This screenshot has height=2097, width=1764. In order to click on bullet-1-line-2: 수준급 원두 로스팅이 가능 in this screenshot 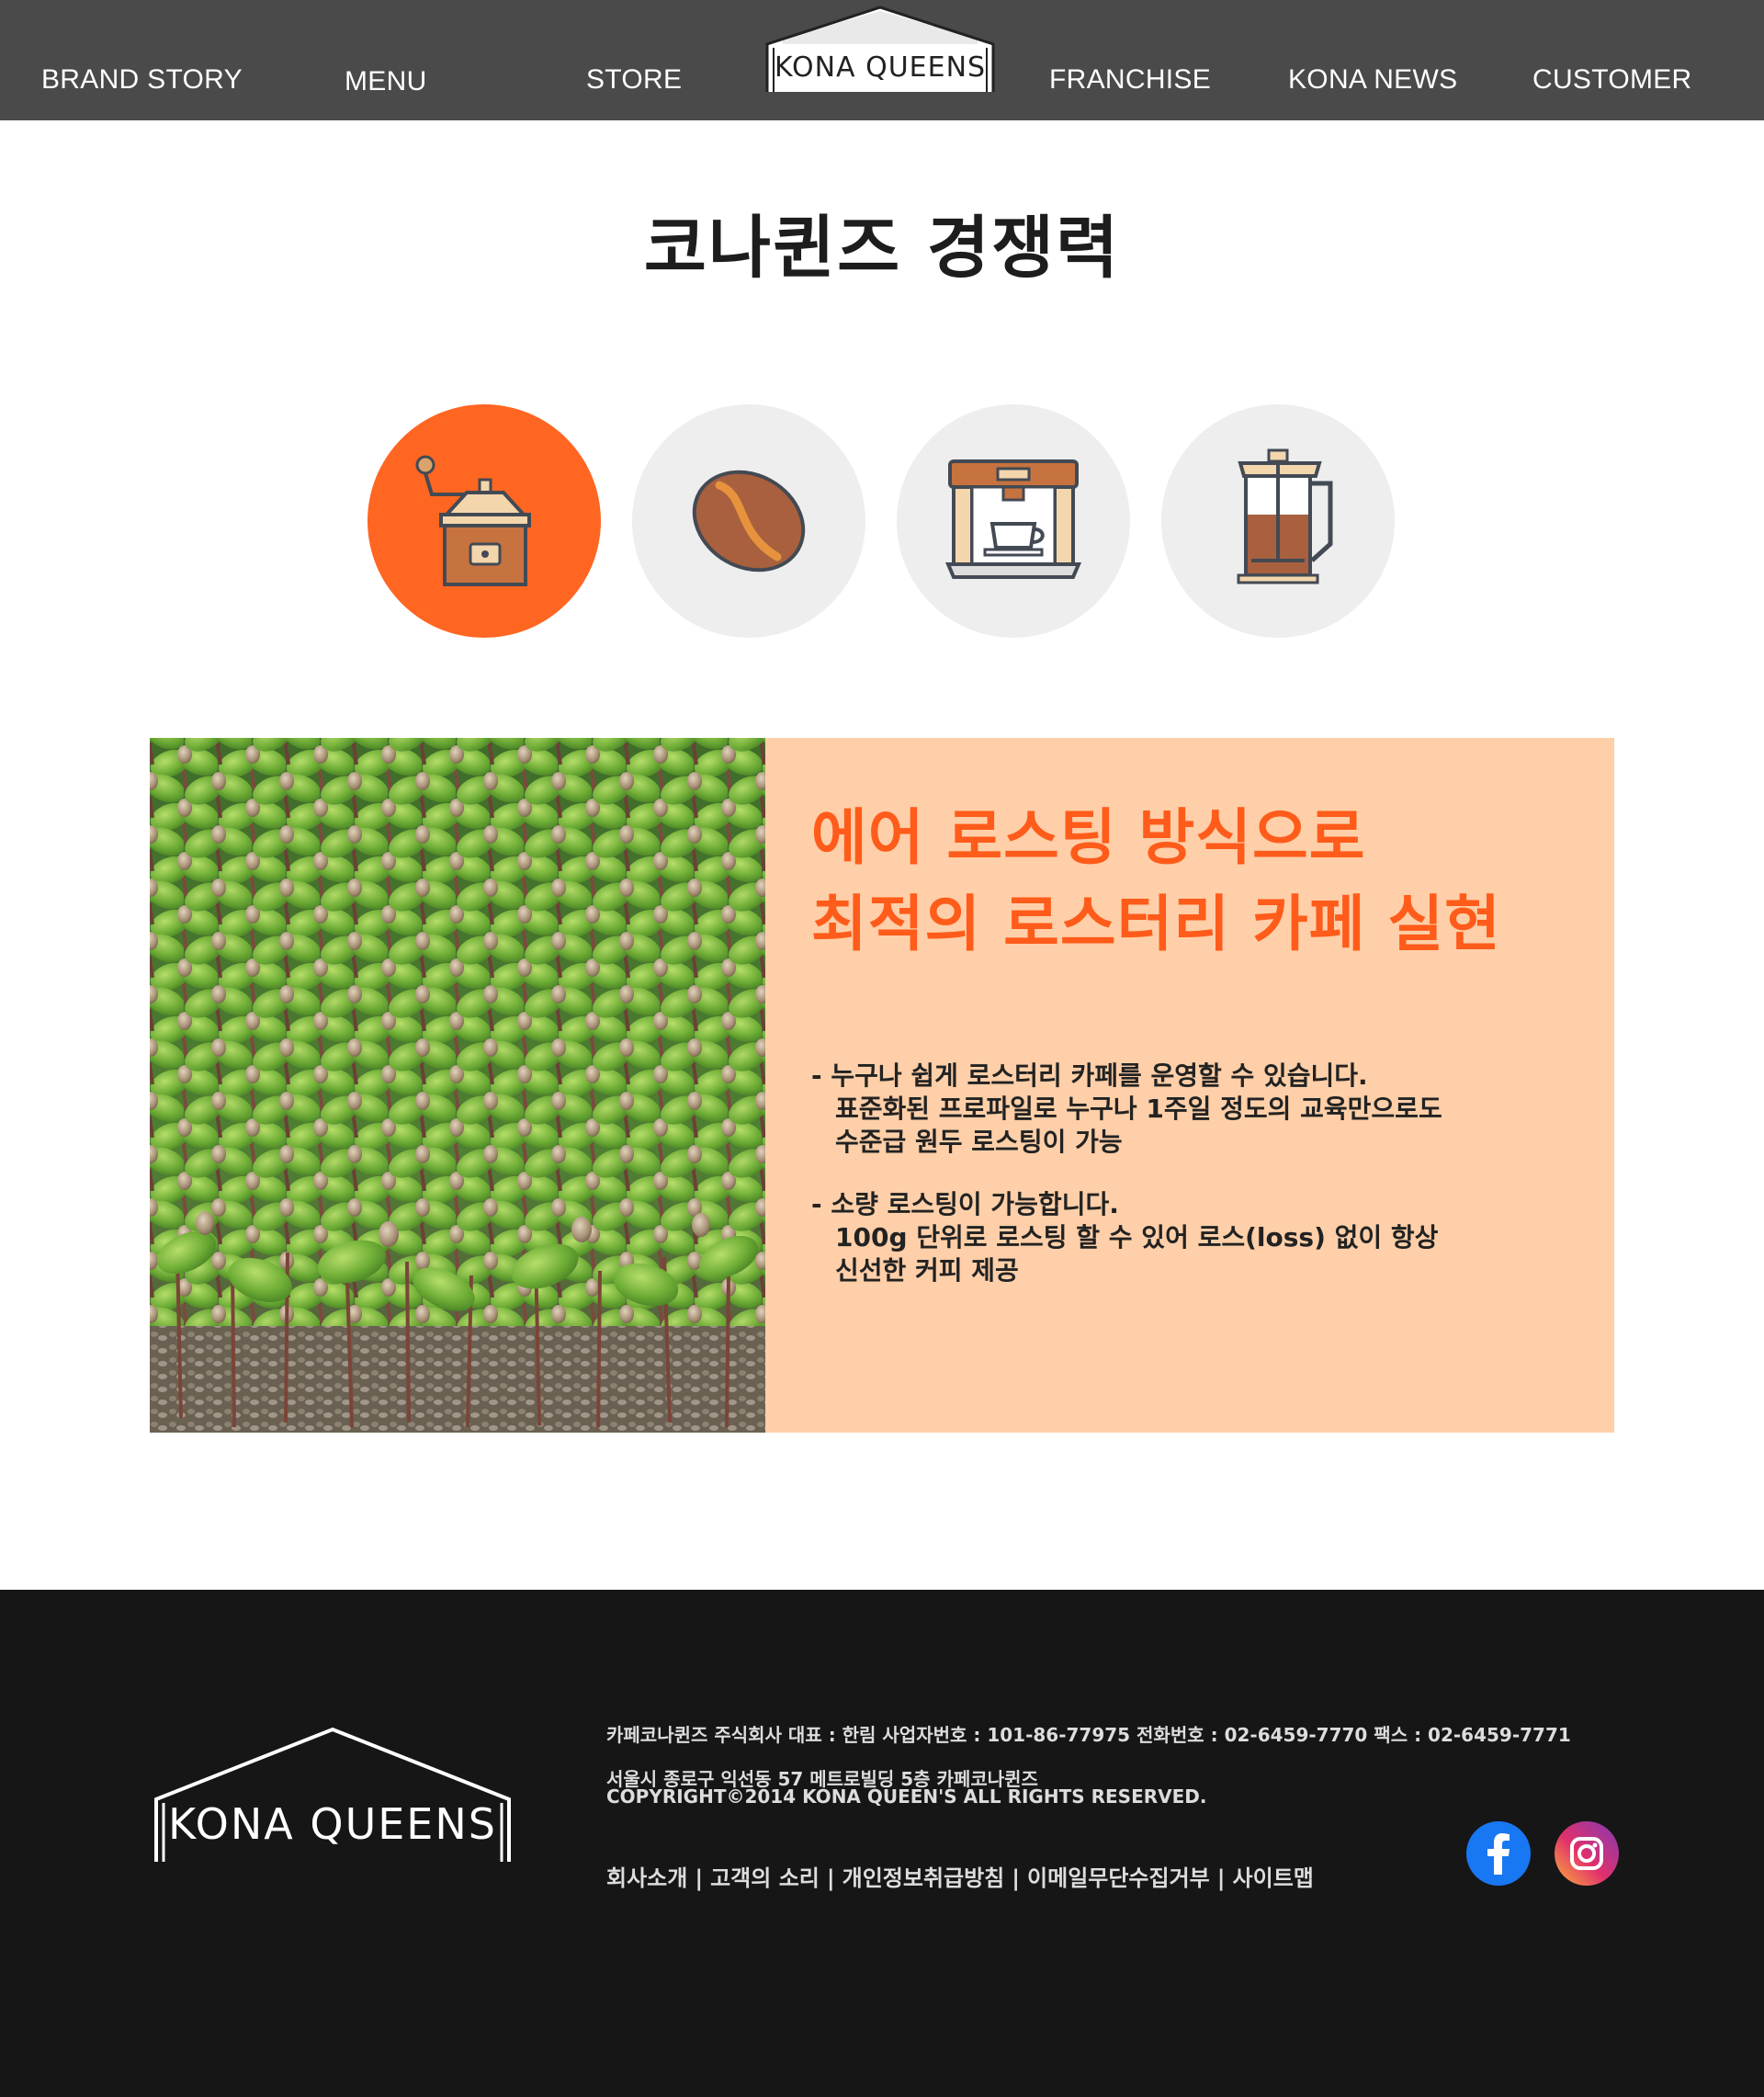, I will do `click(979, 1142)`.